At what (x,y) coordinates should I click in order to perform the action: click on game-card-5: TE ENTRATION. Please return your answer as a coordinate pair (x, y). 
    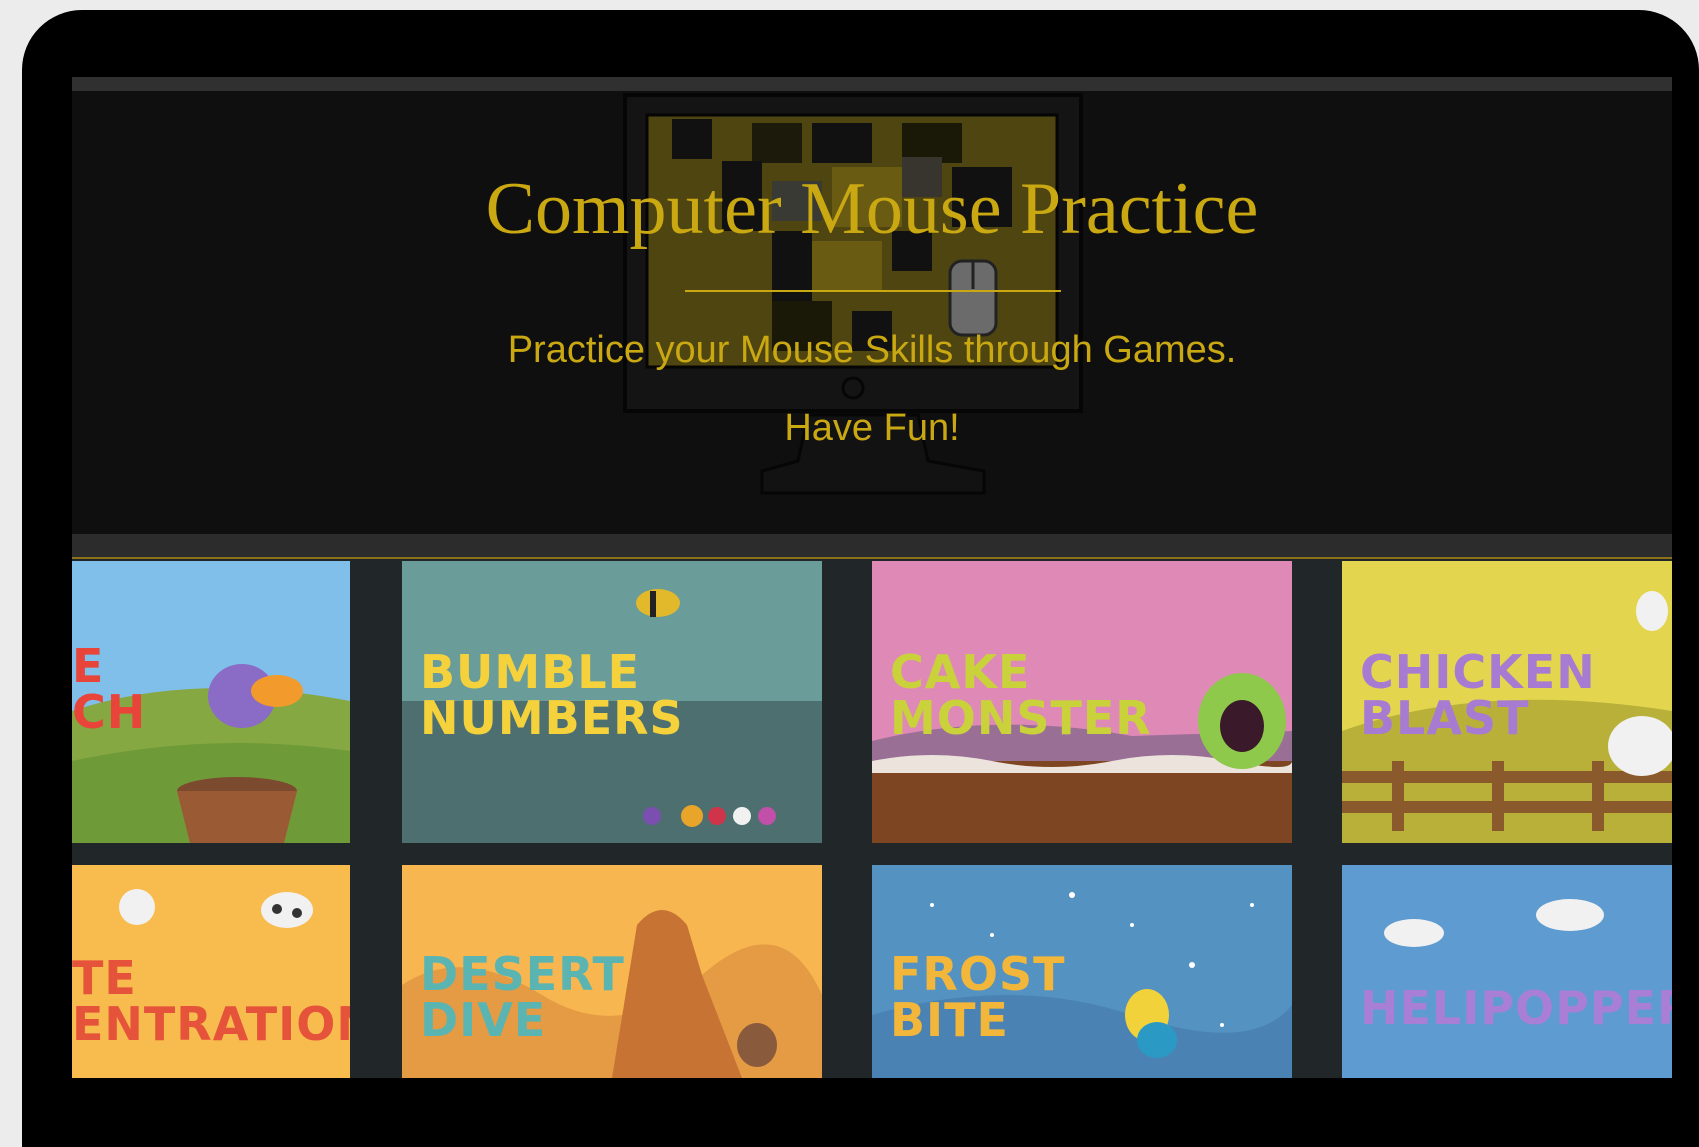
    Looking at the image, I should click on (211, 971).